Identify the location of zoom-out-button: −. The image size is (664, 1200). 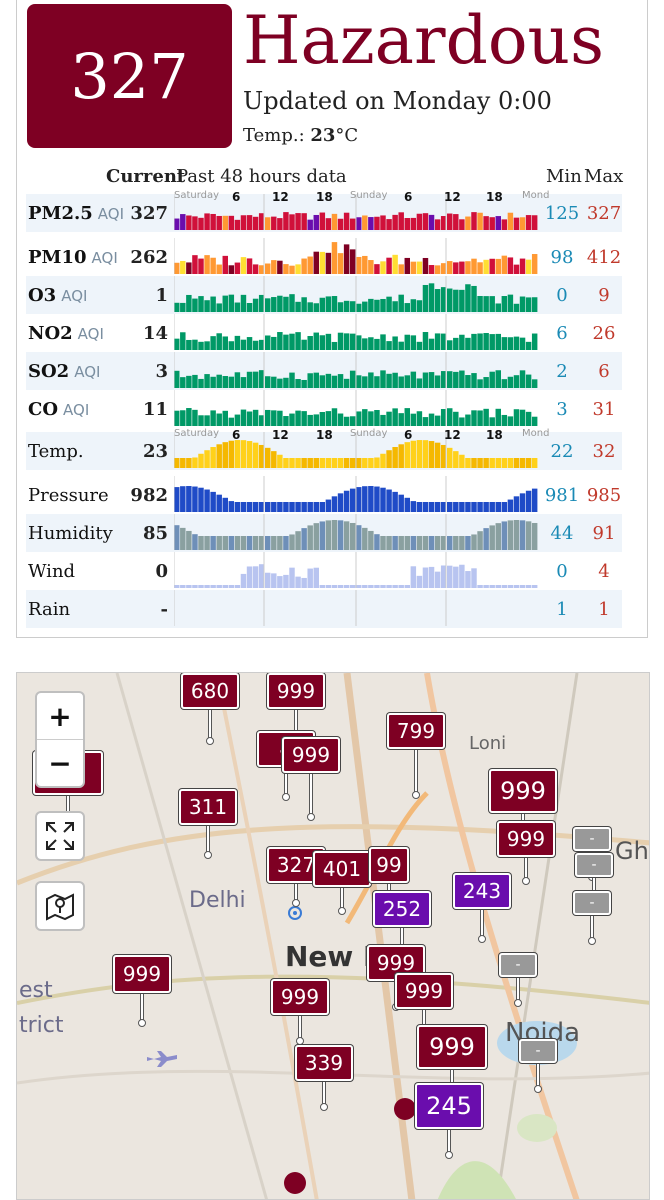
(60, 763).